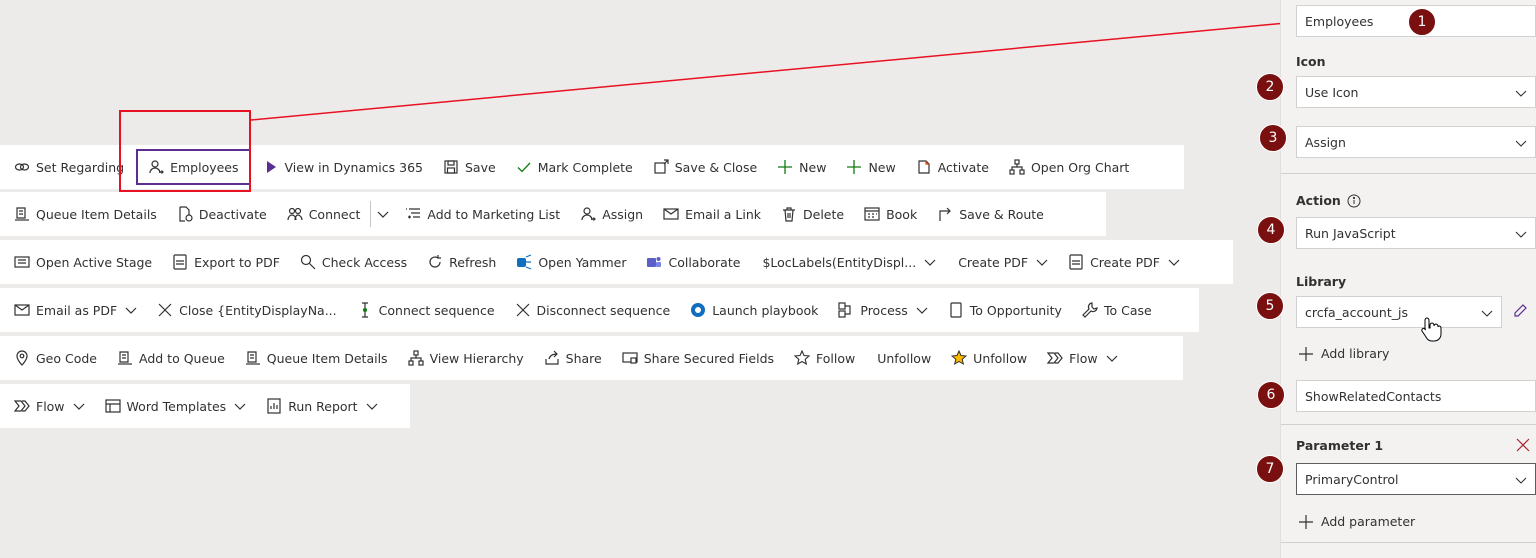 The image size is (1536, 558). What do you see at coordinates (754, 310) in the screenshot?
I see `launch-playbook-button: Launch playbook` at bounding box center [754, 310].